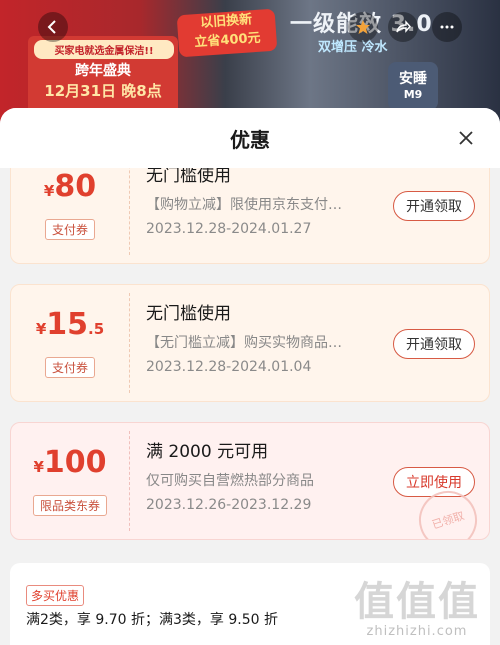  What do you see at coordinates (227, 33) in the screenshot?
I see `tradein-badge: 以旧换新 立省400元` at bounding box center [227, 33].